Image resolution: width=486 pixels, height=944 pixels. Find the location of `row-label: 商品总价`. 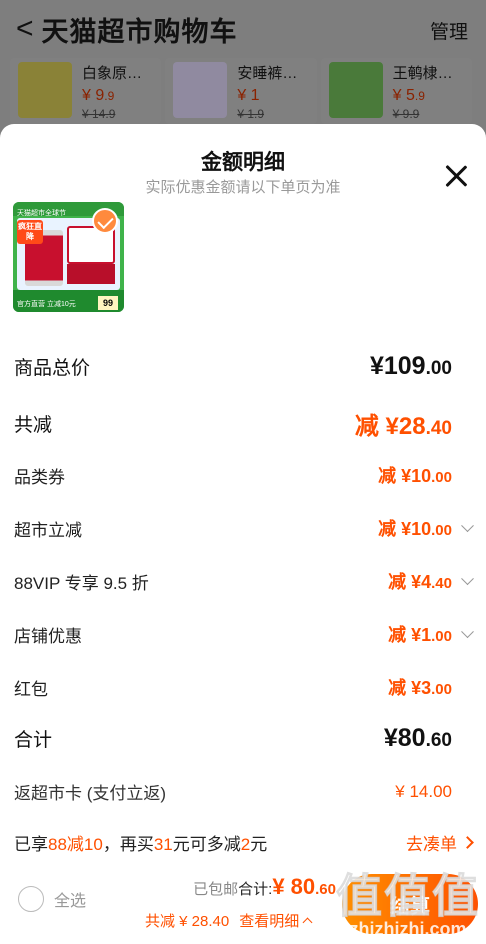

row-label: 商品总价 is located at coordinates (52, 368).